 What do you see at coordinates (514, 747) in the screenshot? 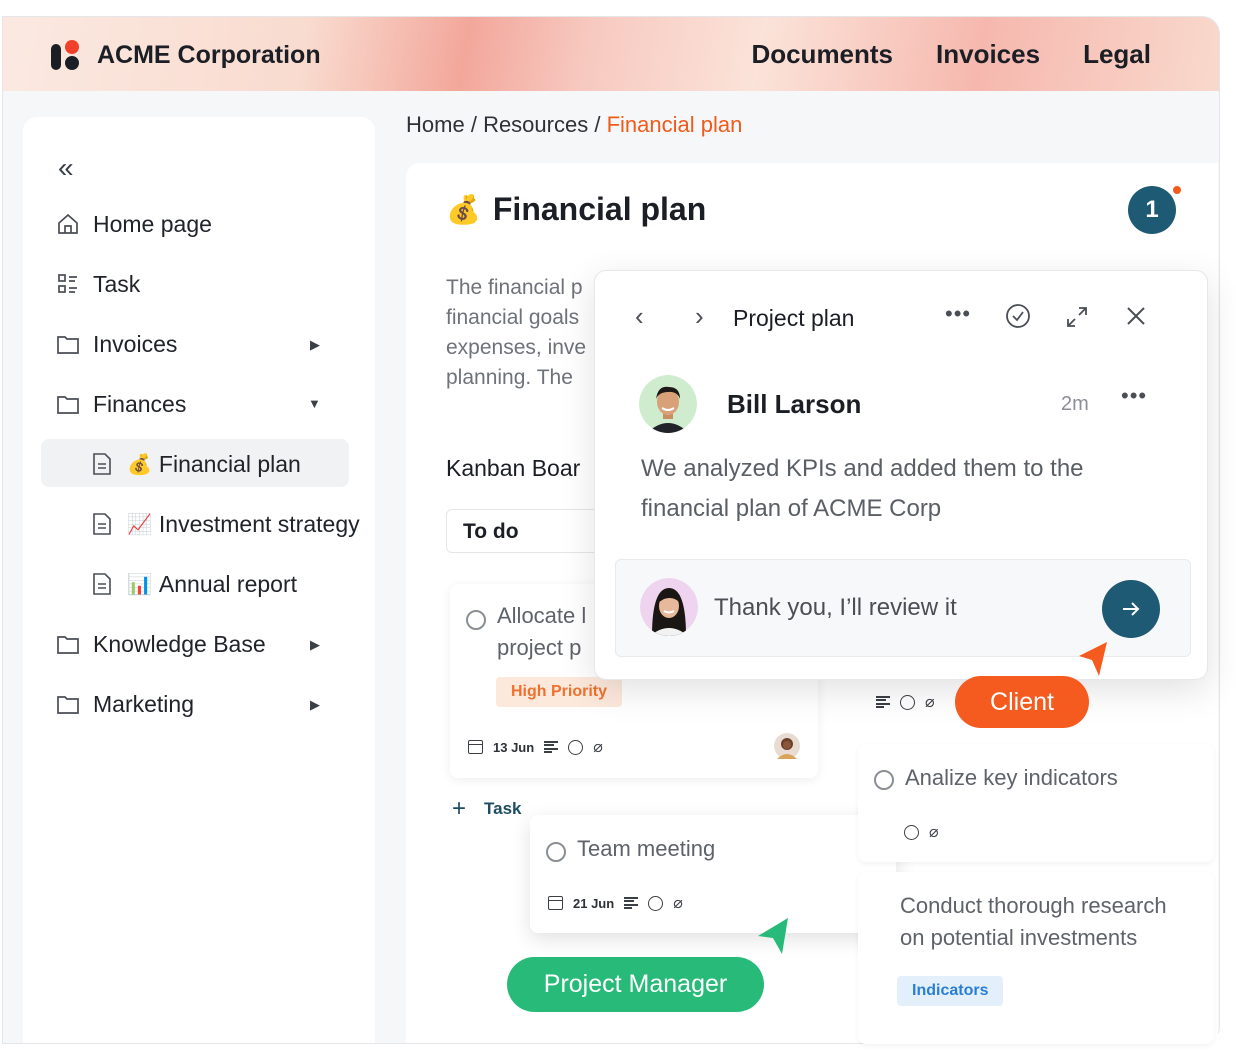
I see `due-date: 13 Jun` at bounding box center [514, 747].